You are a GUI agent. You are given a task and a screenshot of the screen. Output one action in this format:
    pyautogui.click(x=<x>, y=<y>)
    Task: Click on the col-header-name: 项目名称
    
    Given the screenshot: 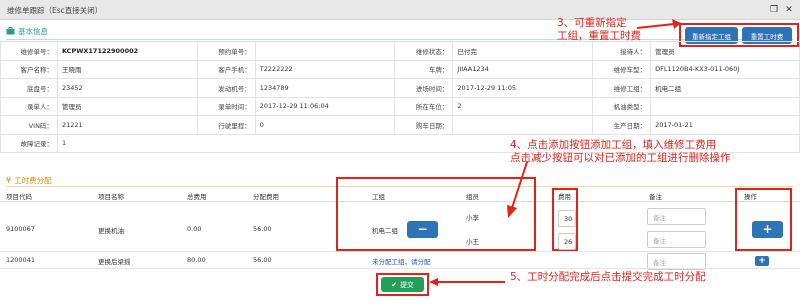 What is the action you would take?
    pyautogui.click(x=111, y=197)
    